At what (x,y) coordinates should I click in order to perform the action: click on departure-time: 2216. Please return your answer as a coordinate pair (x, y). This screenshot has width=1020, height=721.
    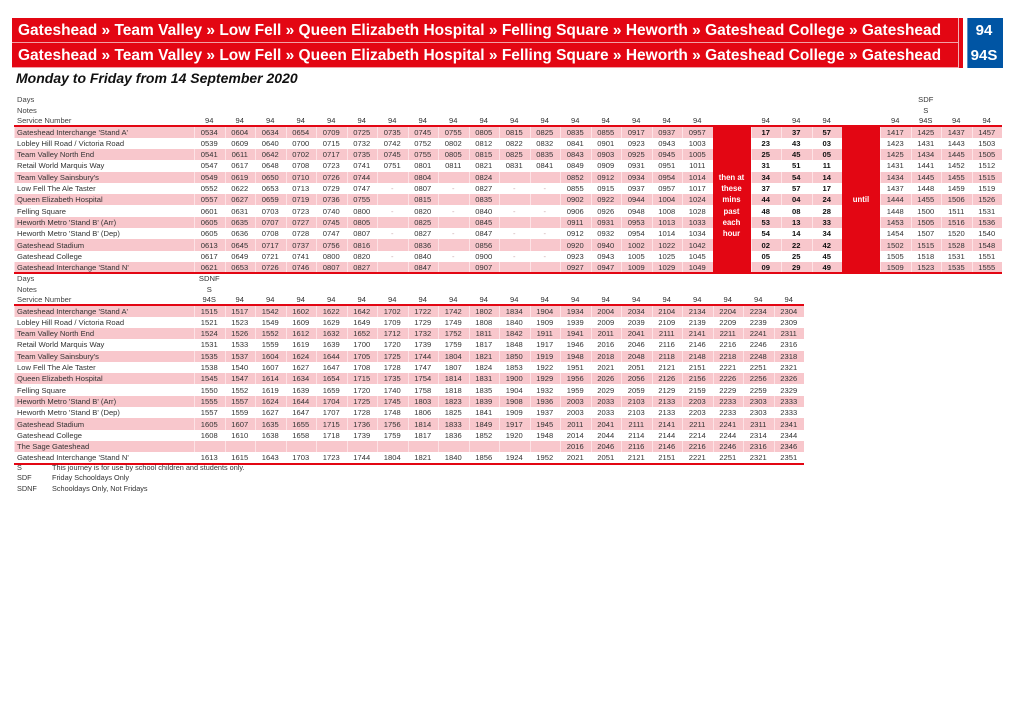
    Looking at the image, I should click on (697, 446).